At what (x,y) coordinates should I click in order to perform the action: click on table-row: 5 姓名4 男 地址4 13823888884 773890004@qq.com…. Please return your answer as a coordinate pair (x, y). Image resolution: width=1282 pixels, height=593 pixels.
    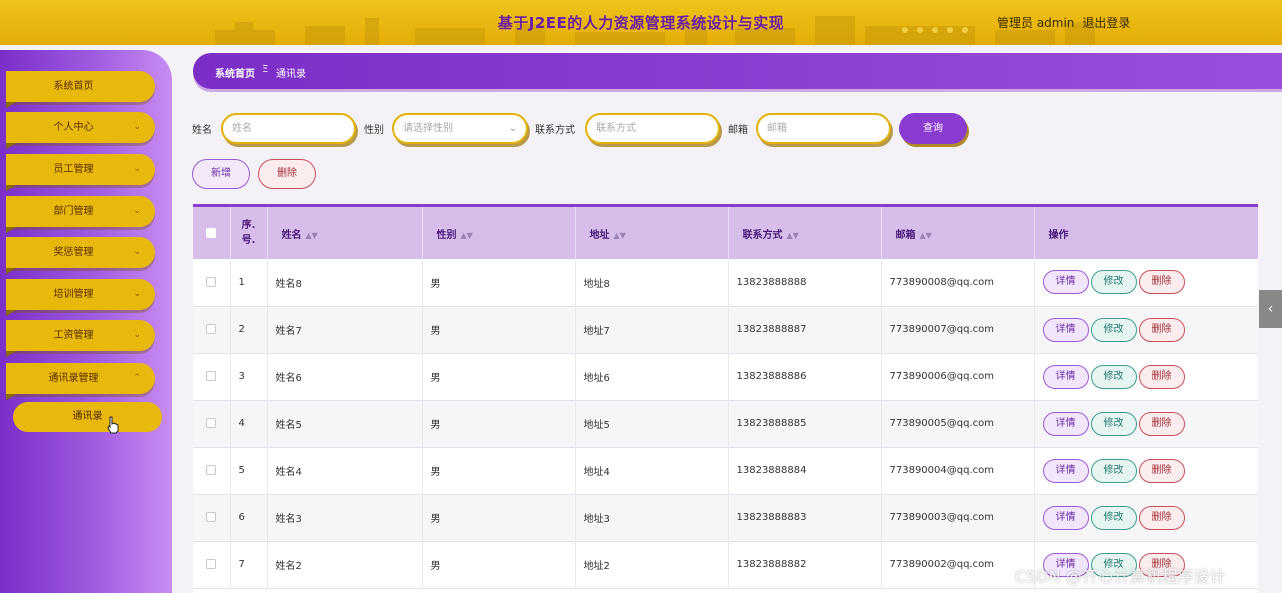
    Looking at the image, I should click on (725, 470).